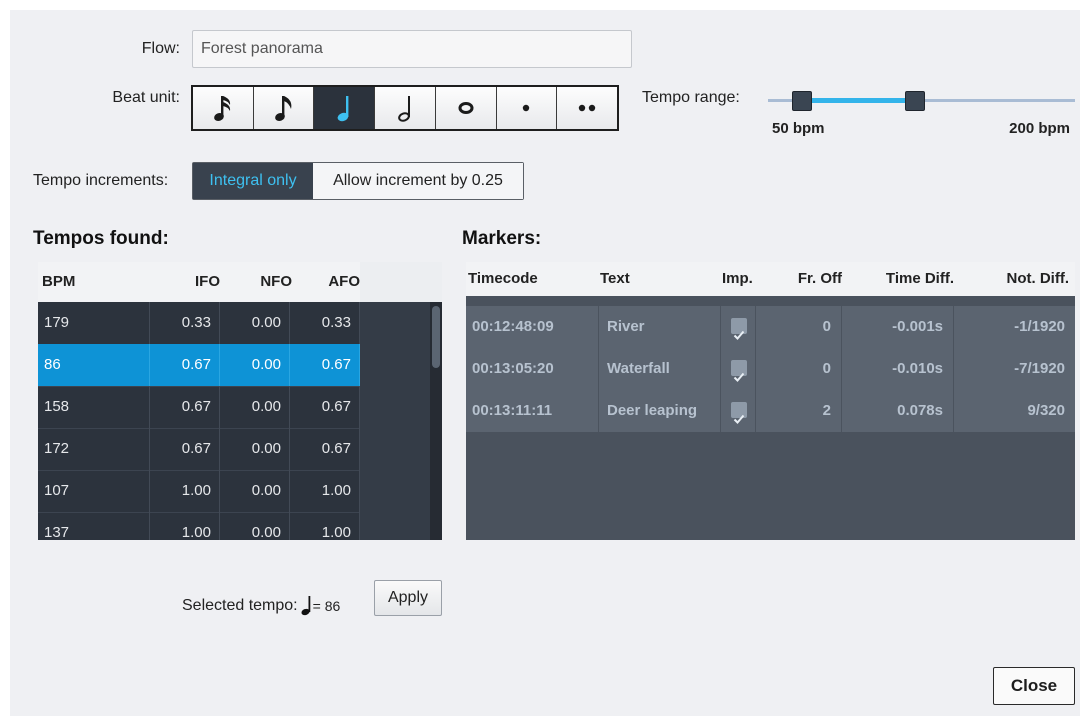 The image size is (1085, 718). Describe the element at coordinates (94, 407) in the screenshot. I see `bpm-cell: 158` at that location.